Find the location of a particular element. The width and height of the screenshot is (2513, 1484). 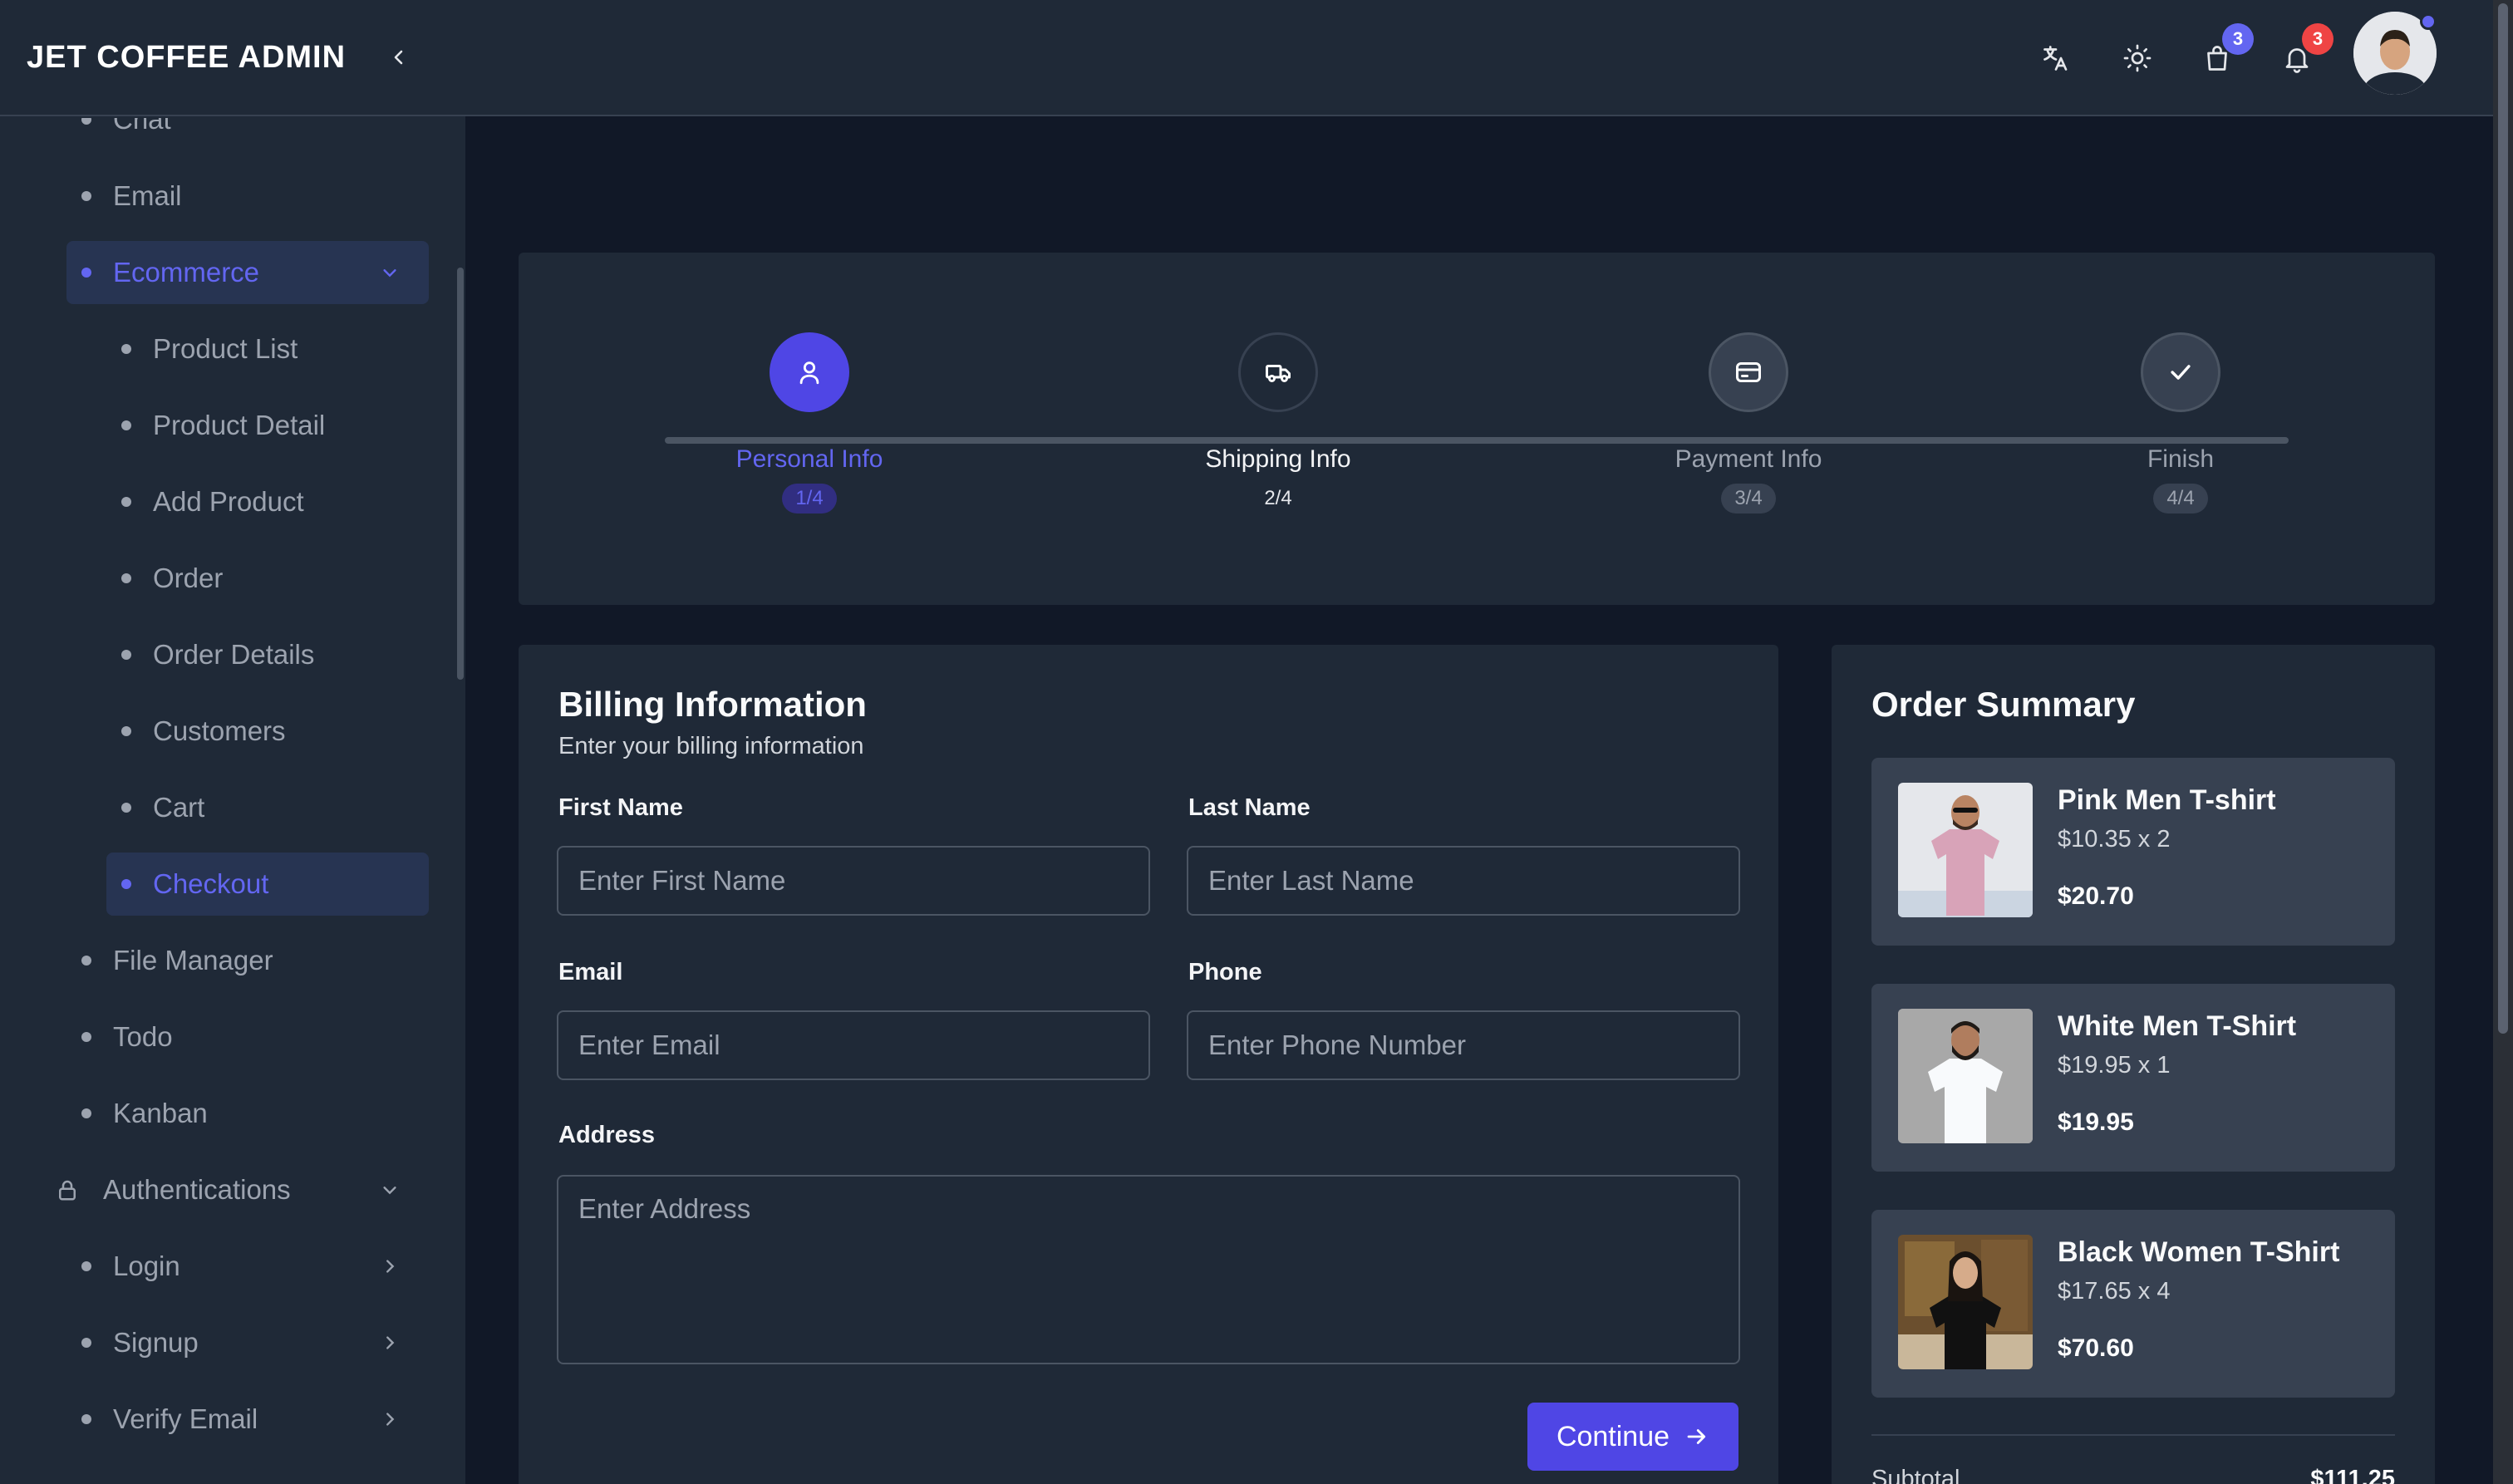

sidebar-item-product-list: Product List is located at coordinates (232, 349).